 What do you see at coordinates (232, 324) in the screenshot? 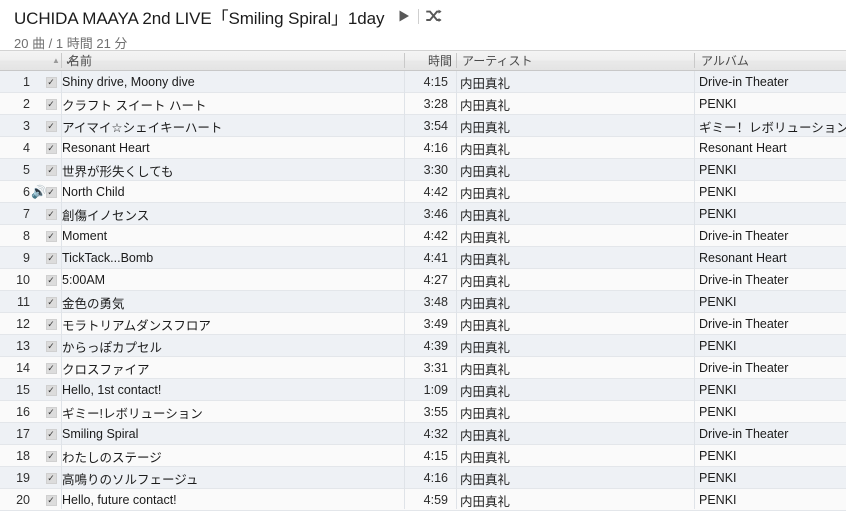
I see `track-name: モラトリアムダンスフロア` at bounding box center [232, 324].